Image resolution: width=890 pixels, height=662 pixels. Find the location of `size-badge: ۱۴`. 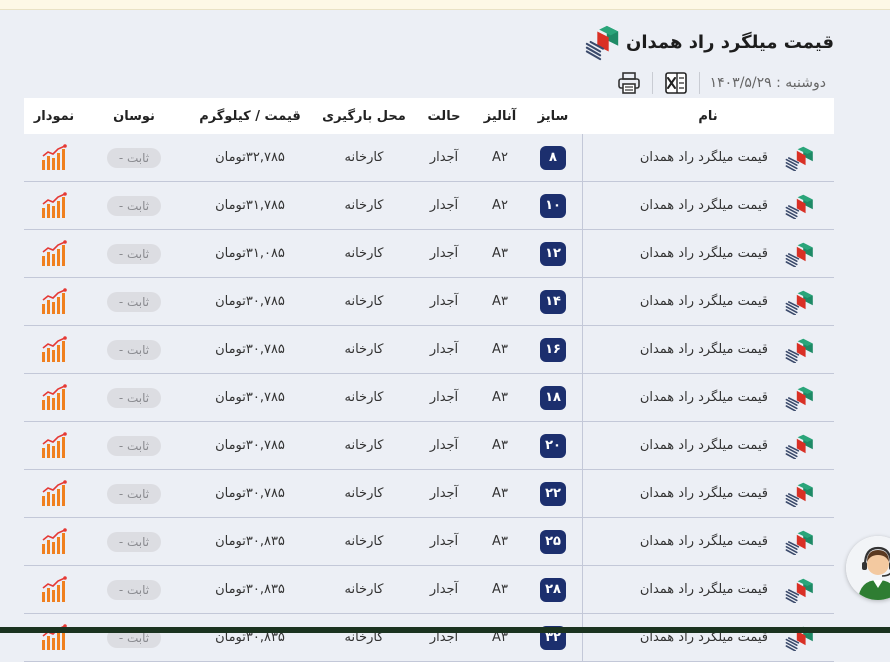

size-badge: ۱۴ is located at coordinates (553, 301).